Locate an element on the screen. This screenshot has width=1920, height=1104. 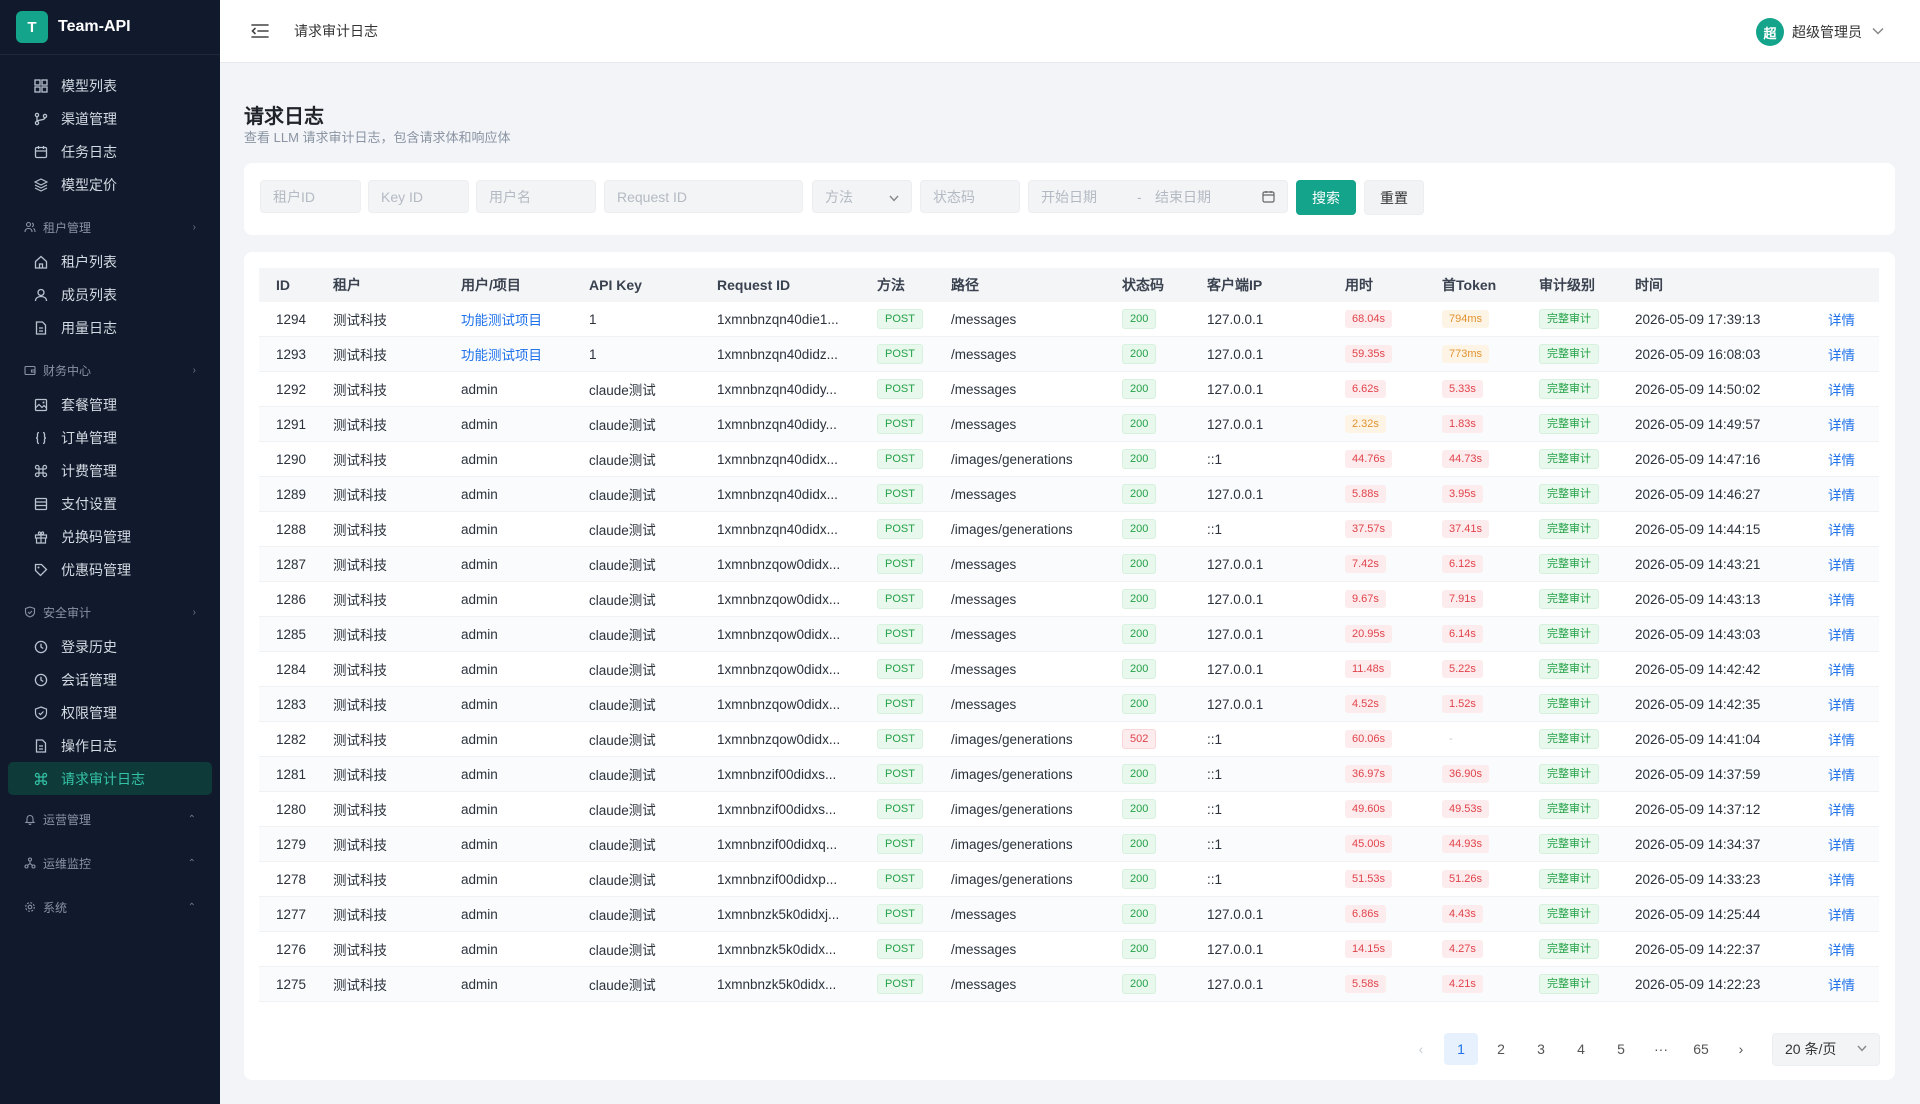
page-button: 3 is located at coordinates (1541, 1049).